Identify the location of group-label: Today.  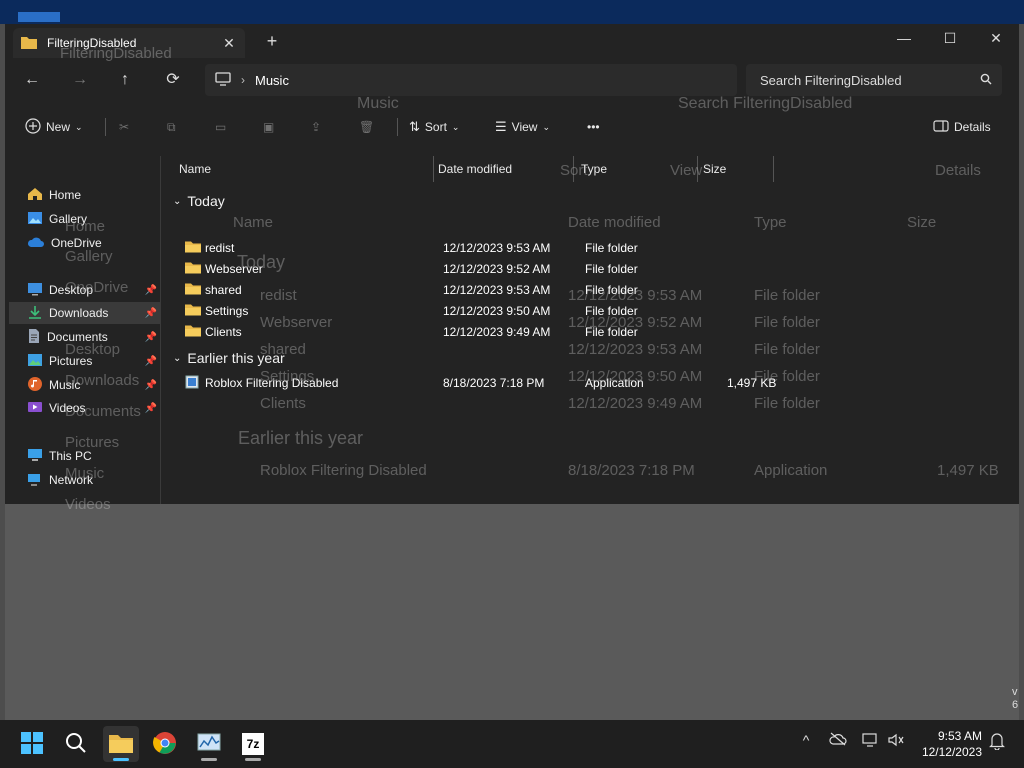
(206, 201).